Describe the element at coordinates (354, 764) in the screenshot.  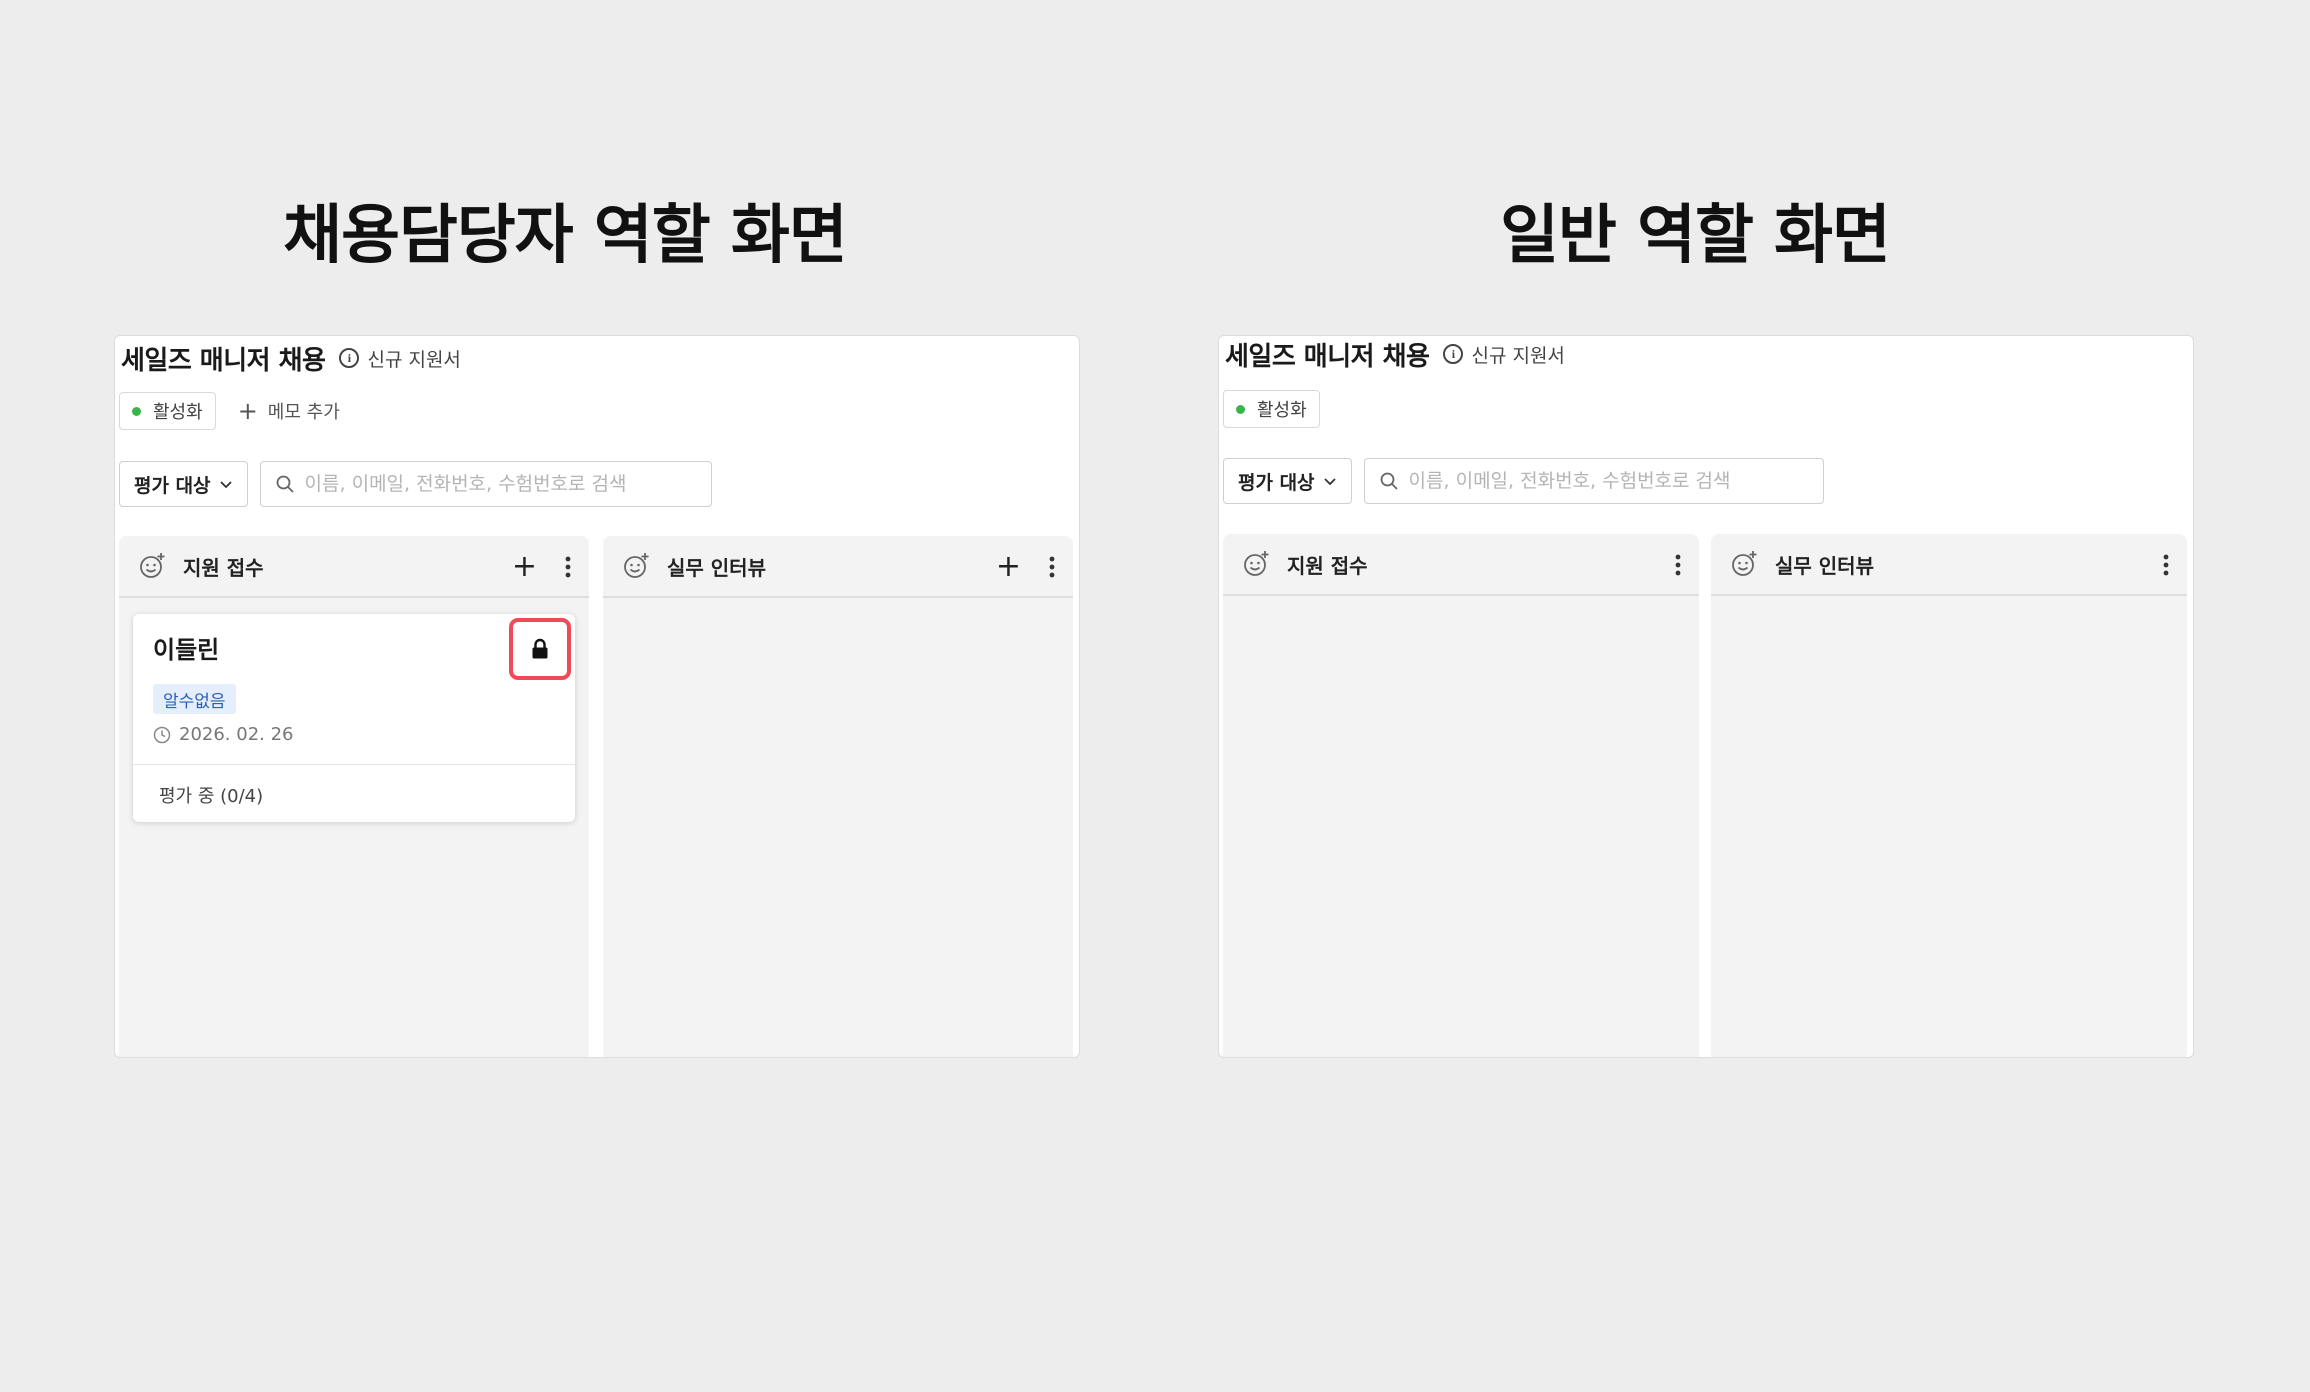
I see `card-divider` at that location.